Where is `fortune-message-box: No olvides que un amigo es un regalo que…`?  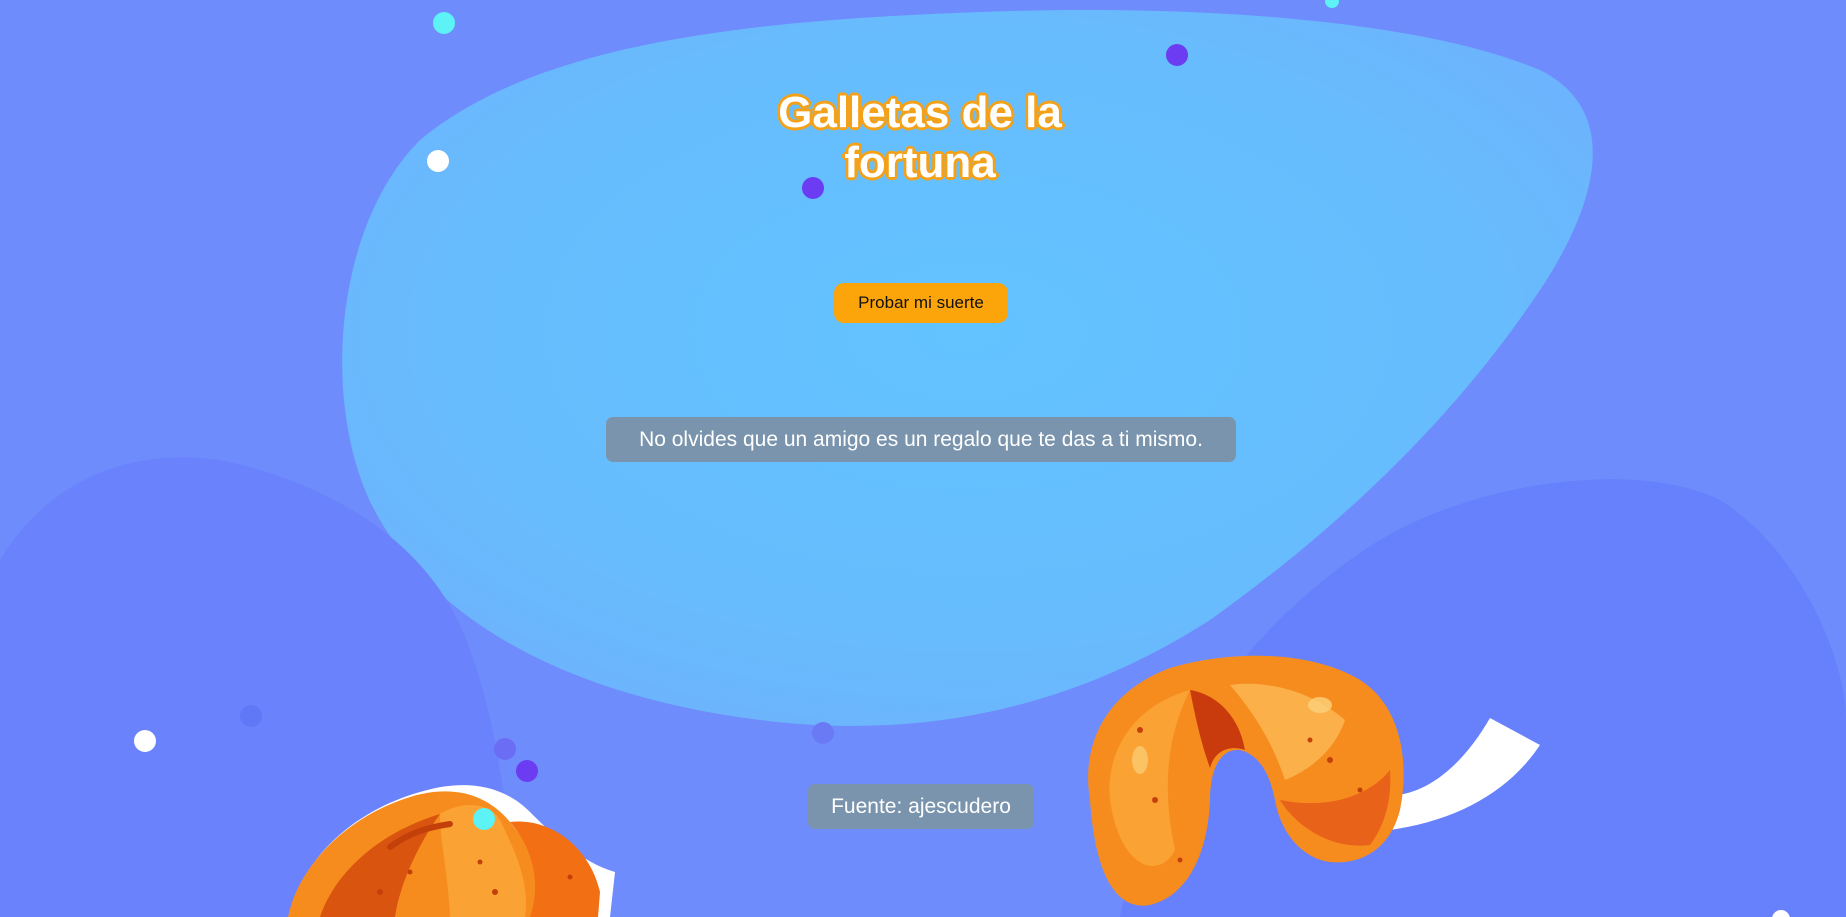
fortune-message-box: No olvides que un amigo es un regalo que… is located at coordinates (921, 439).